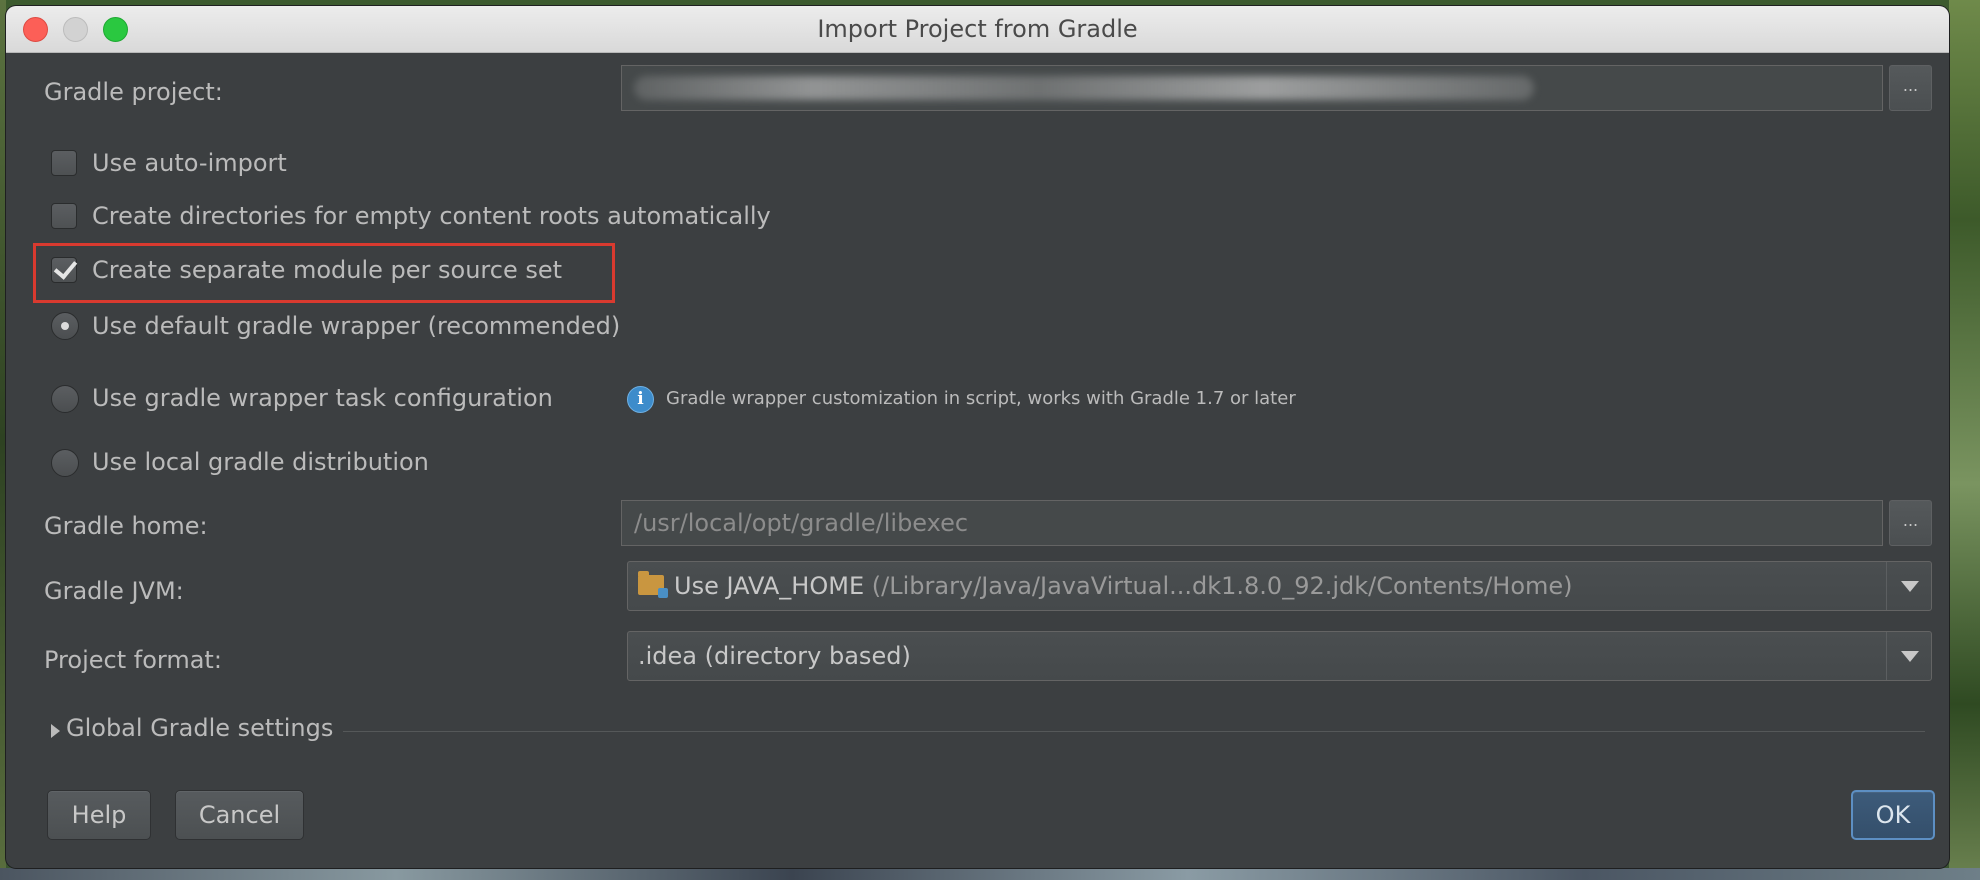  Describe the element at coordinates (1964, 440) in the screenshot. I see `desktop-background-right` at that location.